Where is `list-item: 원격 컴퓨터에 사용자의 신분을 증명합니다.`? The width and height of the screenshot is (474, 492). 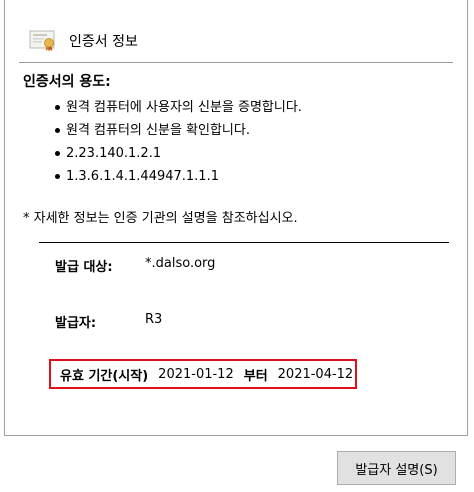 list-item: 원격 컴퓨터에 사용자의 신분을 증명합니다. is located at coordinates (178, 107).